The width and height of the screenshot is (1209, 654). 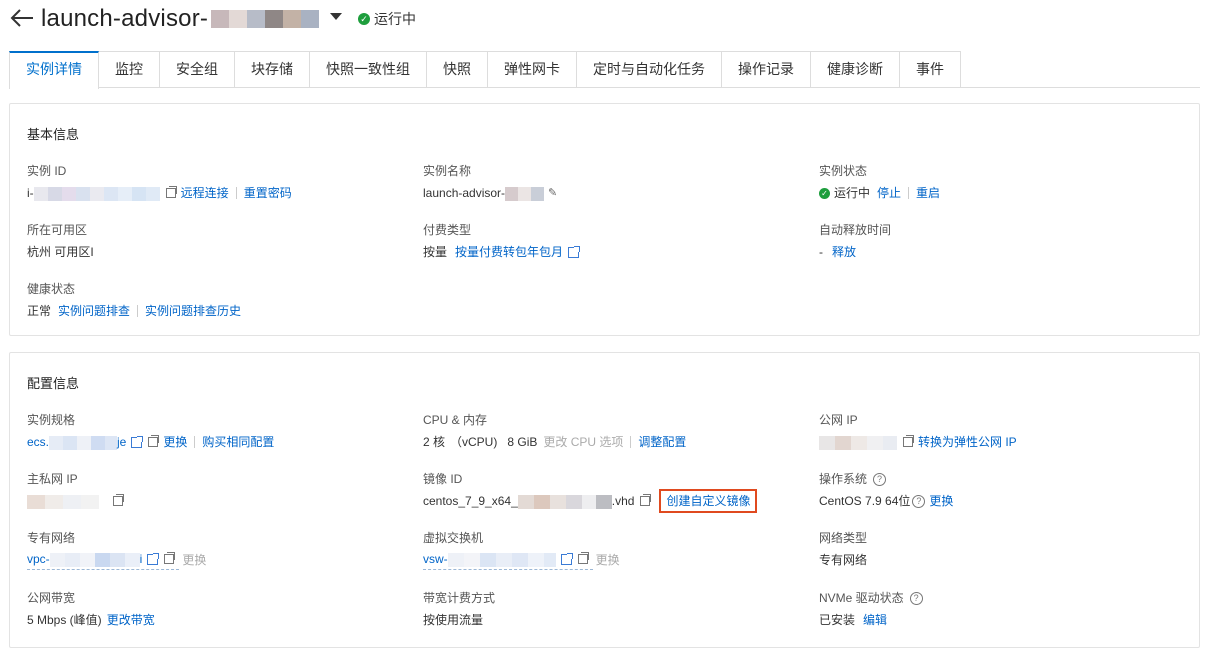 I want to click on edit-nvme-link: 编辑, so click(x=875, y=620).